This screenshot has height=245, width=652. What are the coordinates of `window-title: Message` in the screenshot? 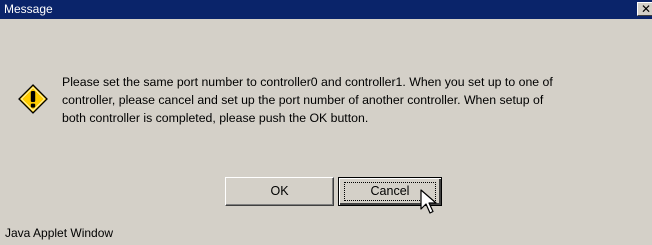 It's located at (28, 9).